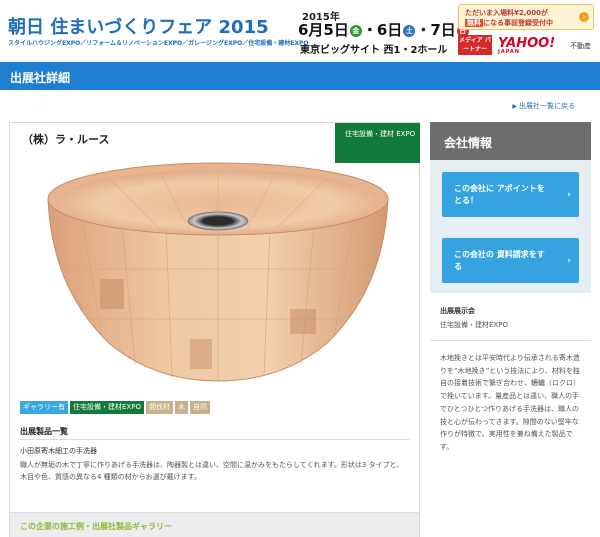  Describe the element at coordinates (300, 76) in the screenshot. I see `page-title-bar: 出展社詳細` at that location.